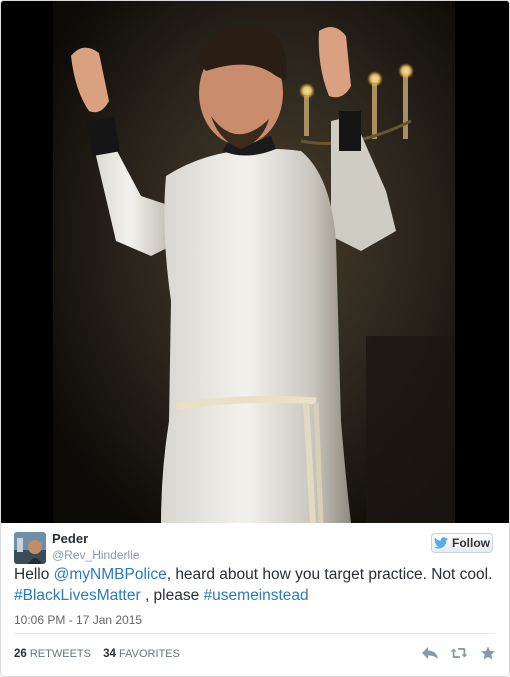 The width and height of the screenshot is (510, 677). I want to click on mention-link: @myNMBPolice, so click(110, 574).